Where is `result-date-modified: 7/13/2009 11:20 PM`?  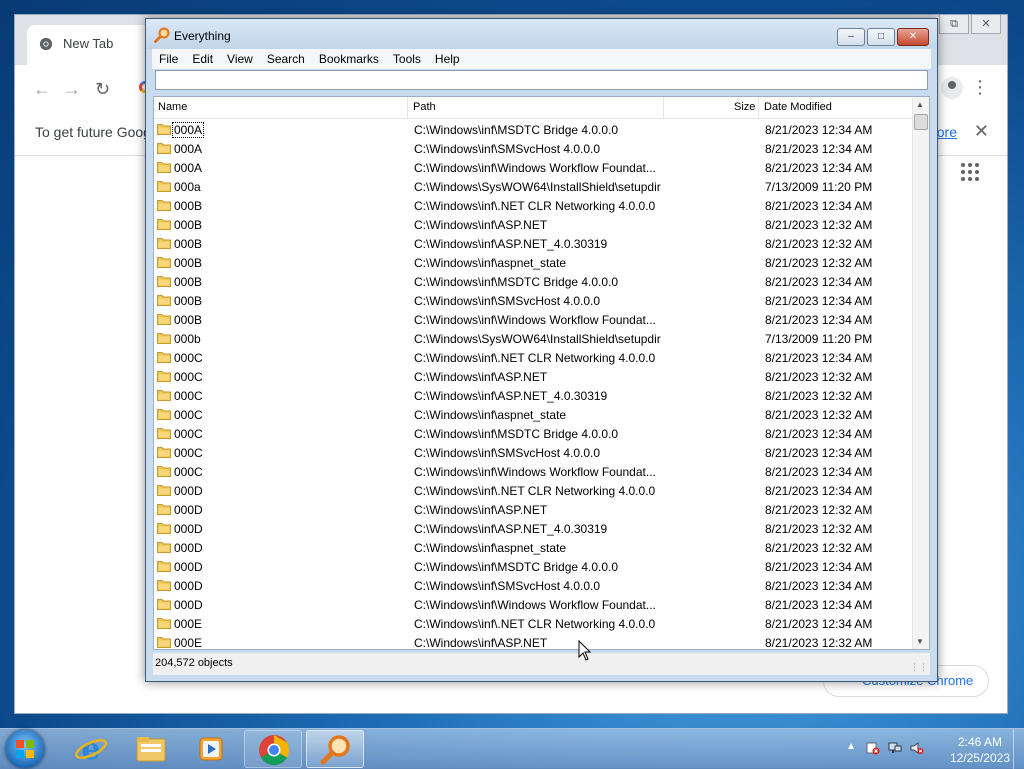
result-date-modified: 7/13/2009 11:20 PM is located at coordinates (819, 339).